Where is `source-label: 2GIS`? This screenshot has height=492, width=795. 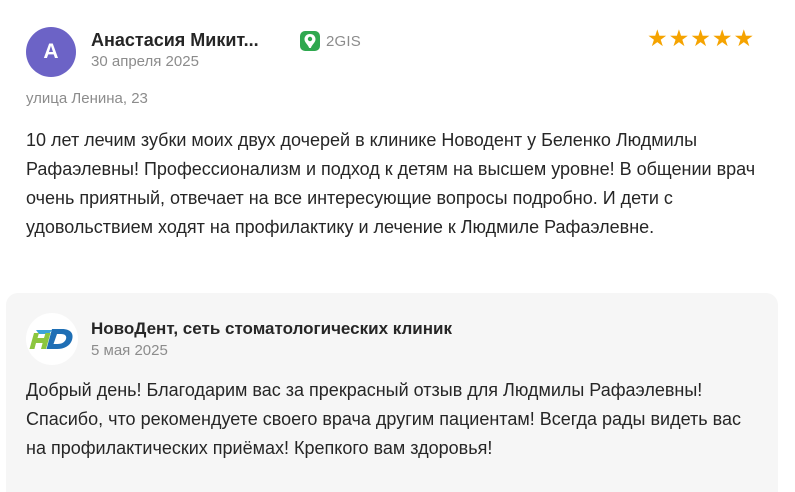
source-label: 2GIS is located at coordinates (343, 41).